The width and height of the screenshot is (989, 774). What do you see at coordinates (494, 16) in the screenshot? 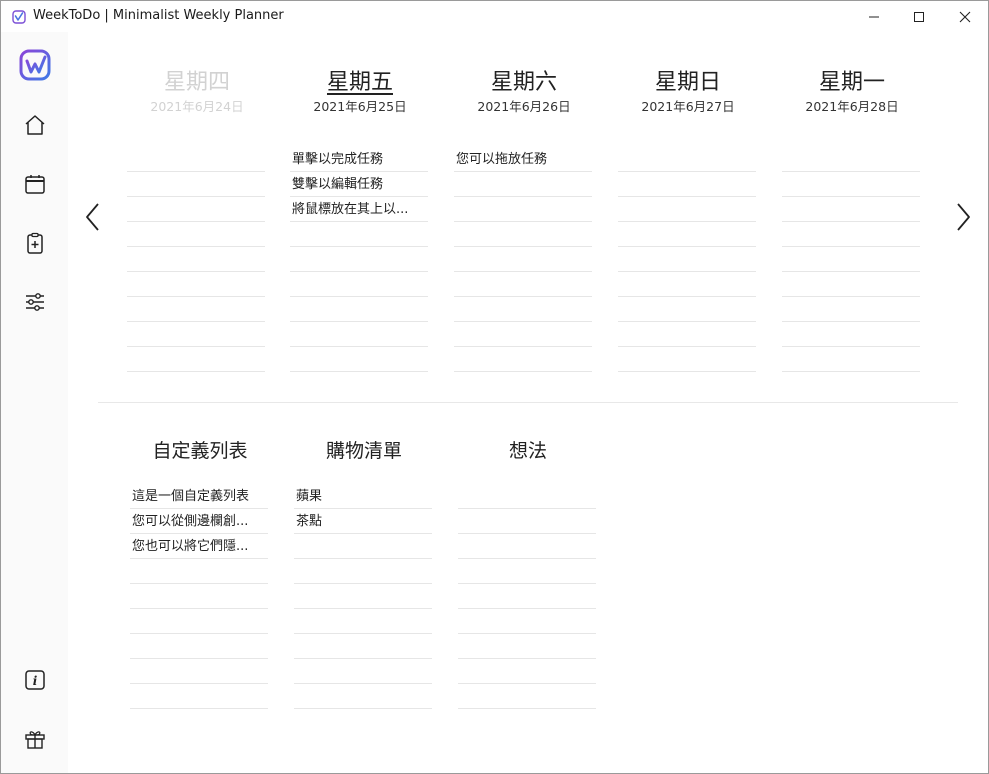
I see `title-bar: WeekToDo | Minimalist Weekly Planner` at bounding box center [494, 16].